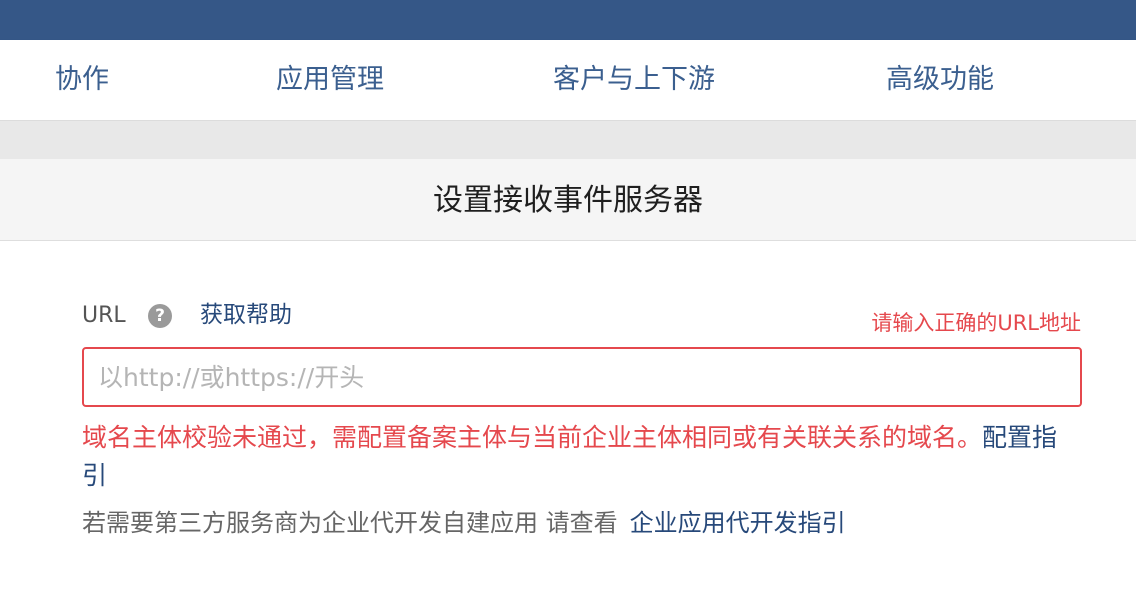  Describe the element at coordinates (350, 523) in the screenshot. I see `third-party-note-text: 若需要第三方服务商为企业代开发自建应用 请查看` at that location.